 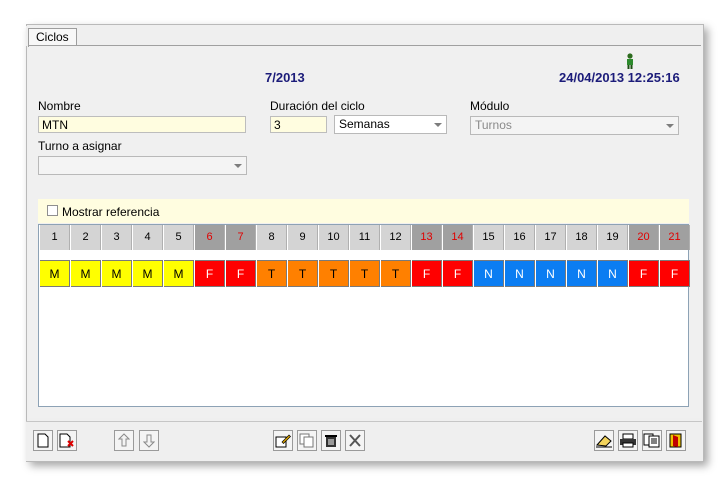 What do you see at coordinates (630, 61) in the screenshot?
I see `user-icon` at bounding box center [630, 61].